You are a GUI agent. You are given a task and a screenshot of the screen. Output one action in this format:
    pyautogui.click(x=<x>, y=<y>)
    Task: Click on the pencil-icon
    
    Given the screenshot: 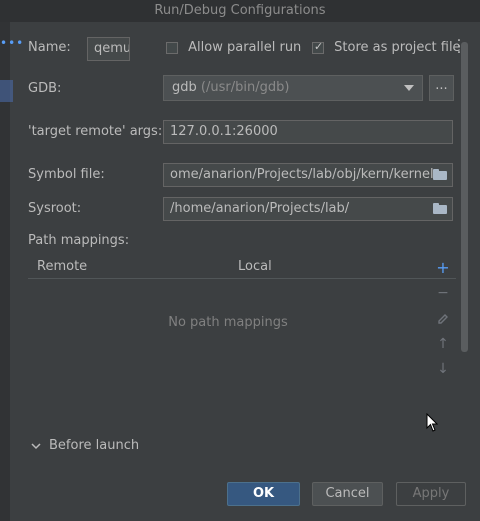 What is the action you would take?
    pyautogui.click(x=443, y=319)
    